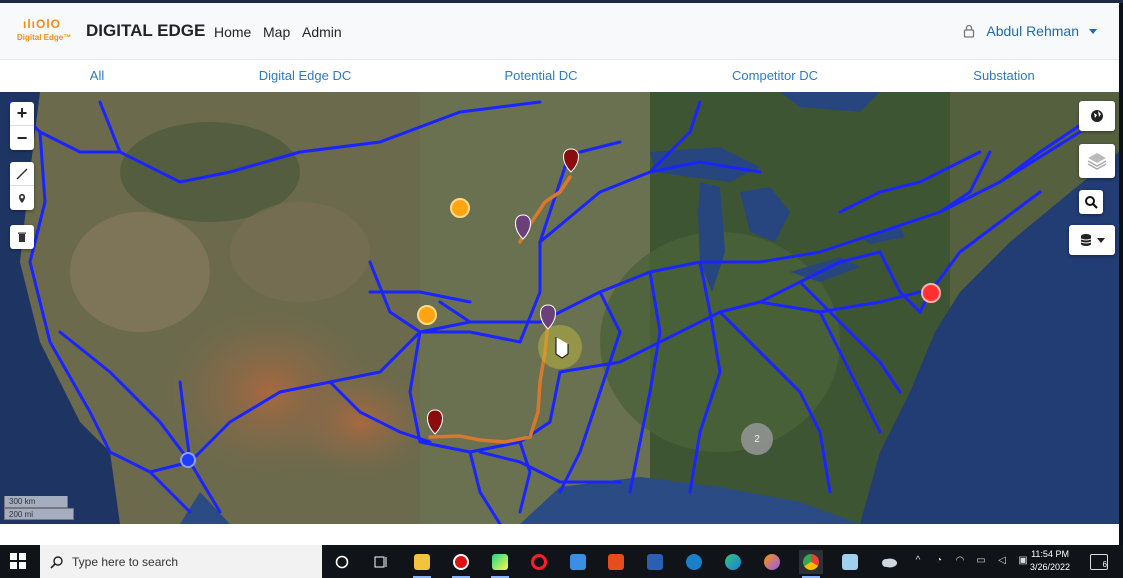  What do you see at coordinates (775, 75) in the screenshot?
I see `tab-competitor-dc: Competitor DC` at bounding box center [775, 75].